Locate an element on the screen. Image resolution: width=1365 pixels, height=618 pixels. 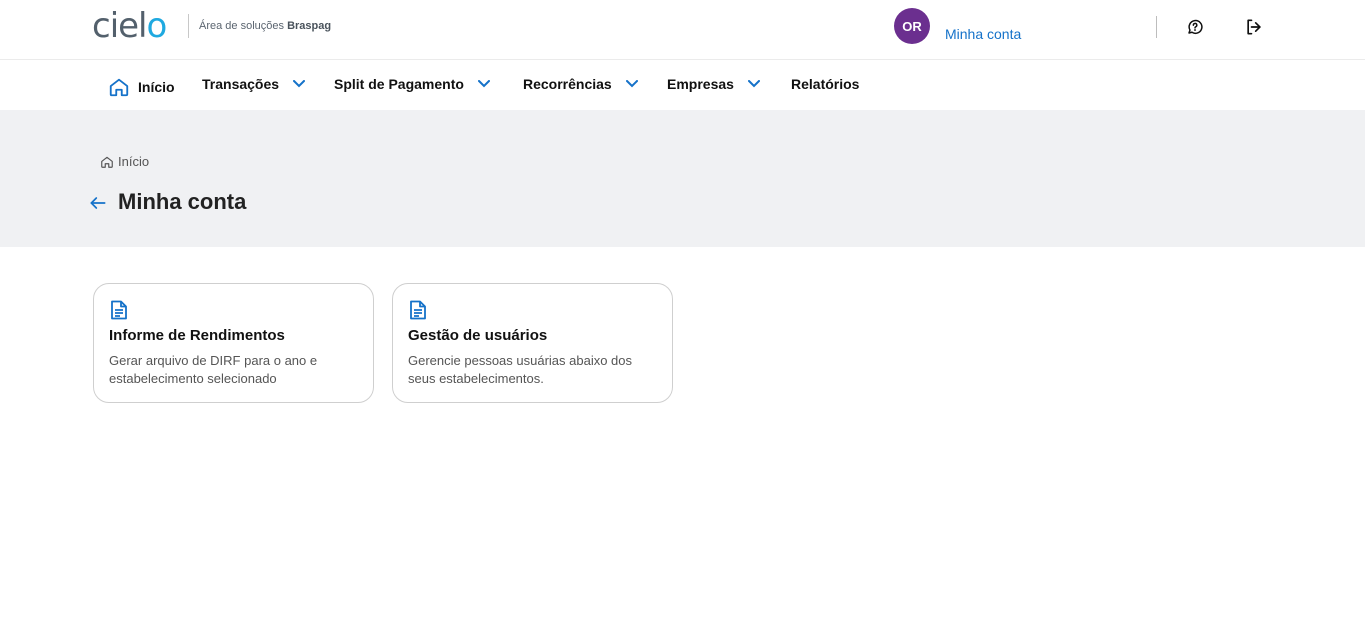
my-account-link: Minha conta is located at coordinates (983, 34).